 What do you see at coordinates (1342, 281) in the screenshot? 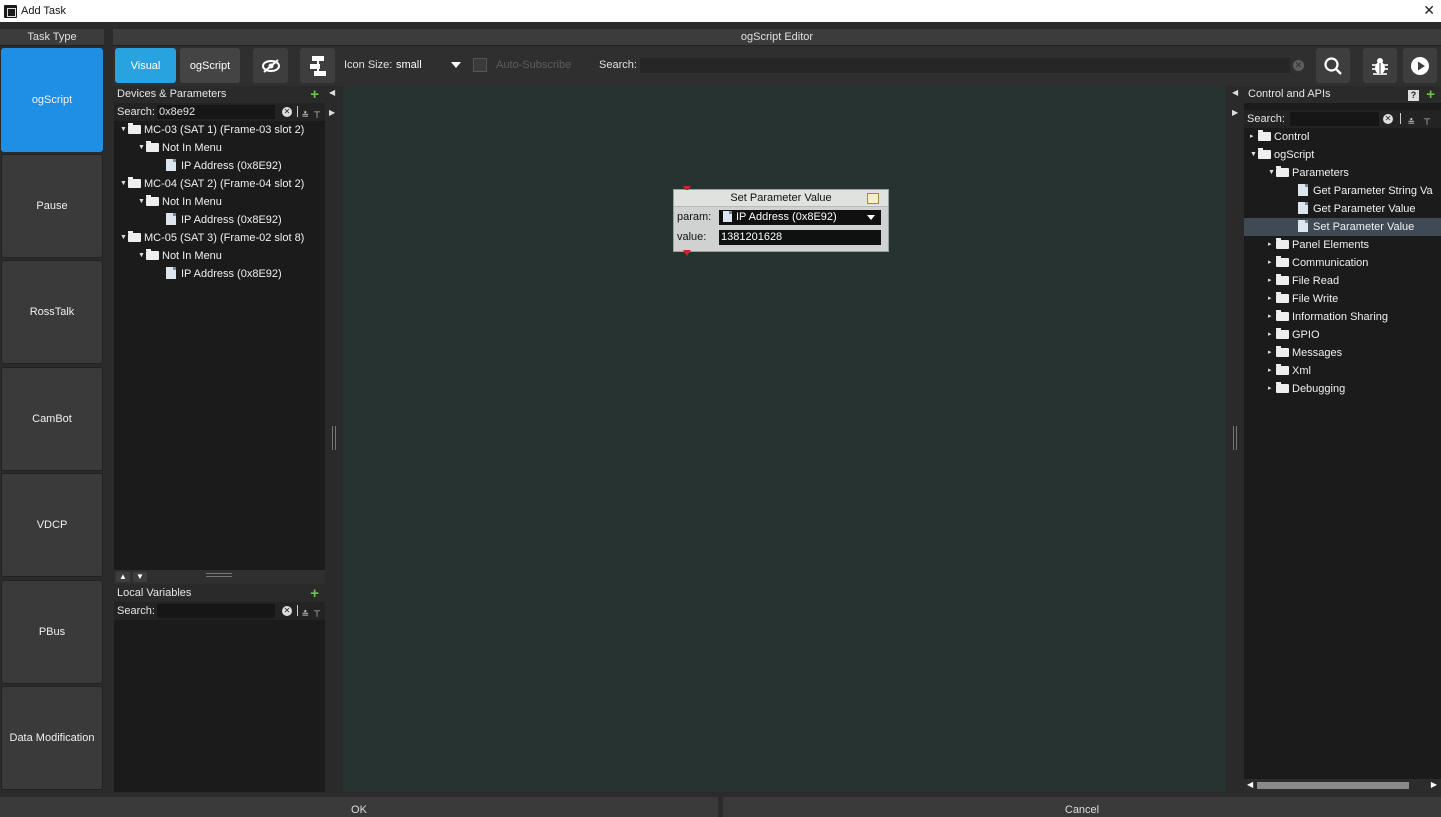
I see `tree-item-file-read: ▸ File Read` at bounding box center [1342, 281].